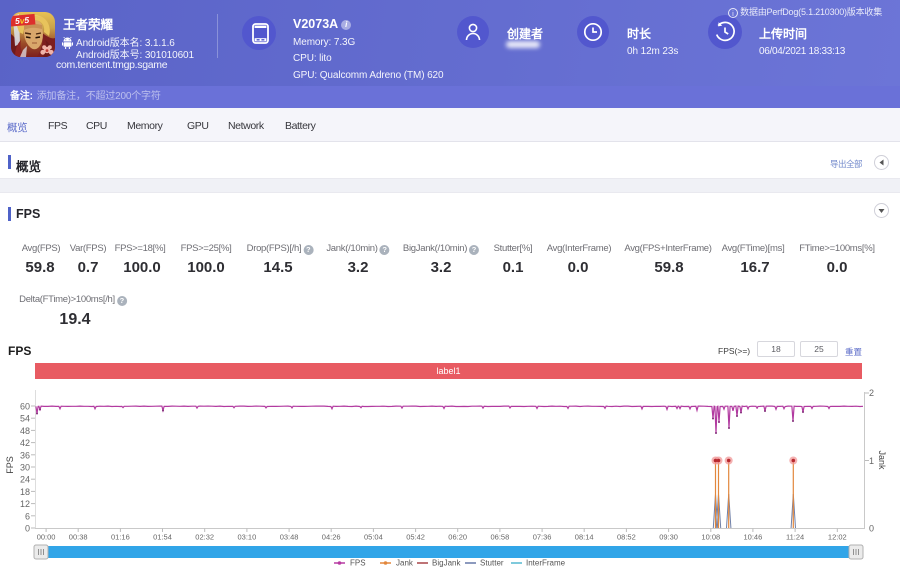  What do you see at coordinates (626, 537) in the screenshot?
I see `svg-text: 08:52` at bounding box center [626, 537].